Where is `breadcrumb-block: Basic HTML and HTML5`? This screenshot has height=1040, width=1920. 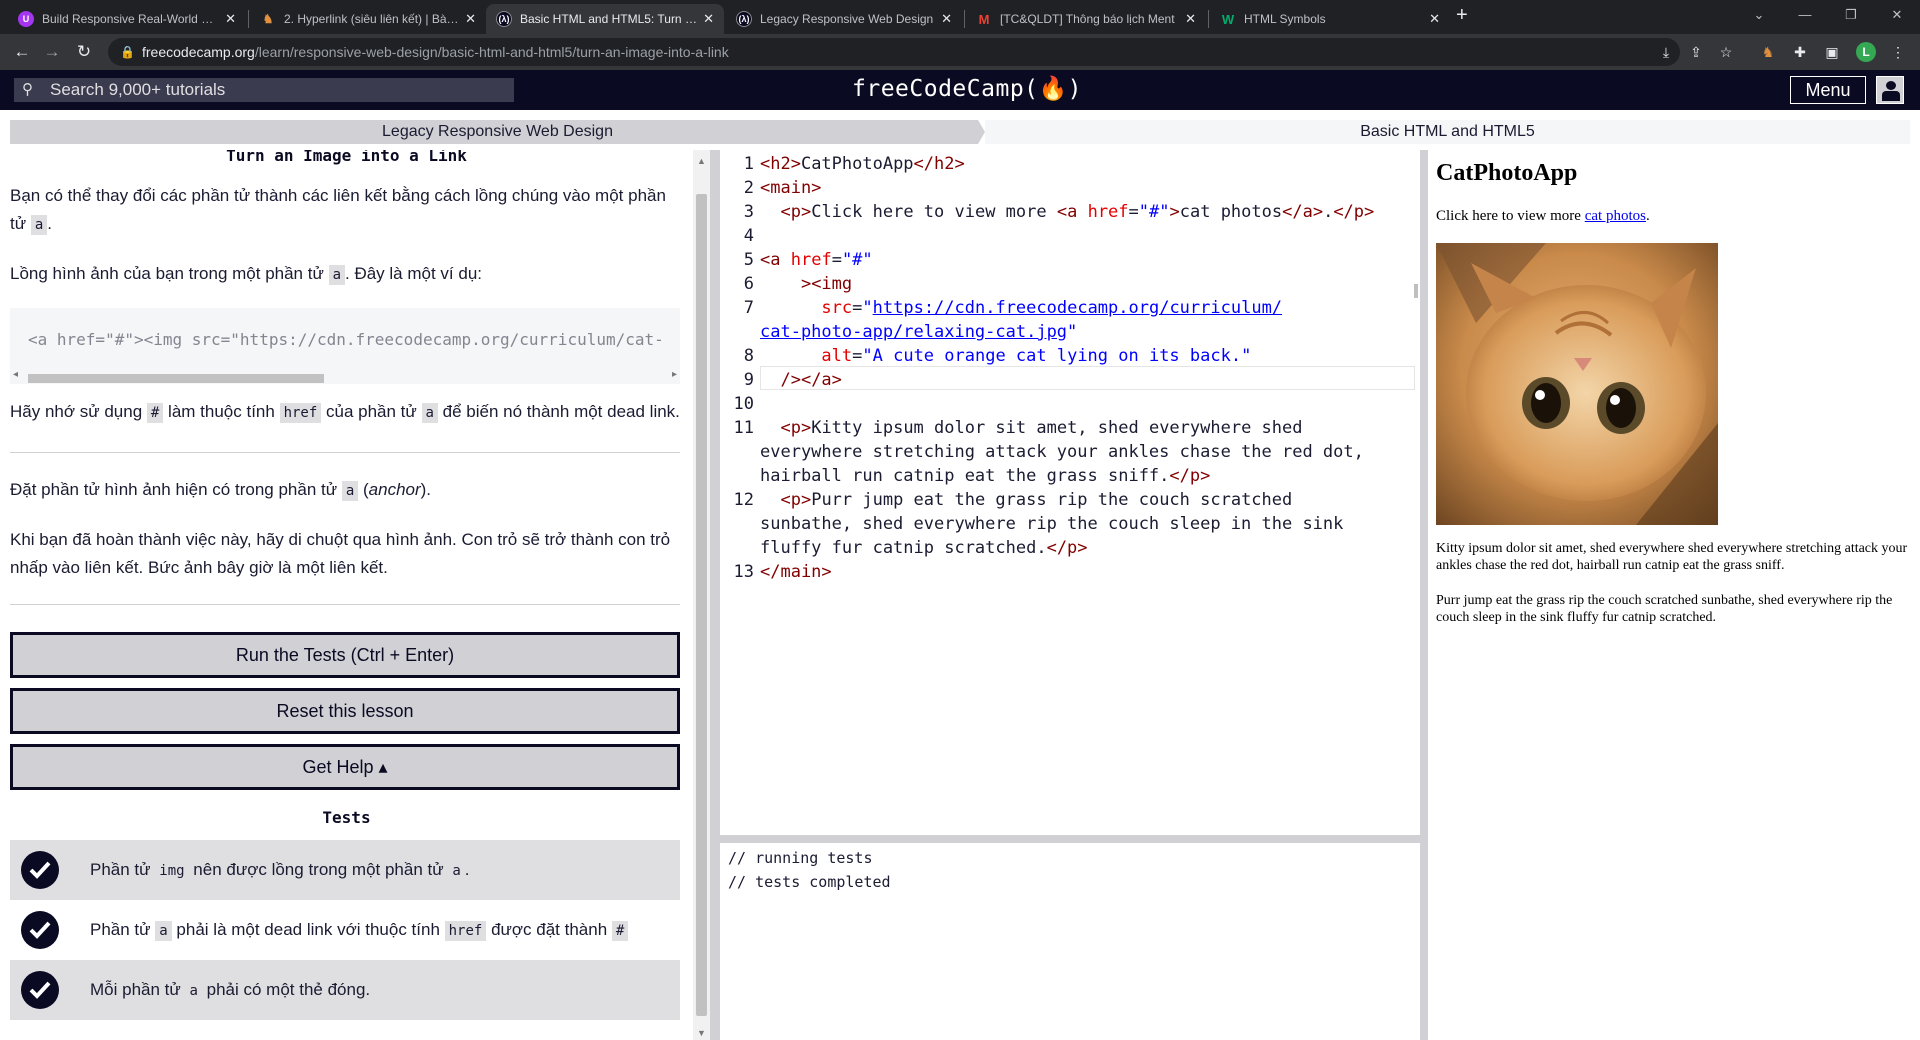 breadcrumb-block: Basic HTML and HTML5 is located at coordinates (1447, 132).